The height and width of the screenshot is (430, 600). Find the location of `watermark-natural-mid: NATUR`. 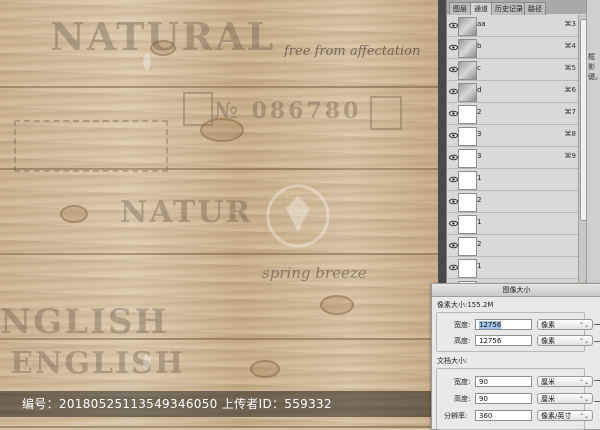

watermark-natural-mid: NATUR is located at coordinates (186, 212).